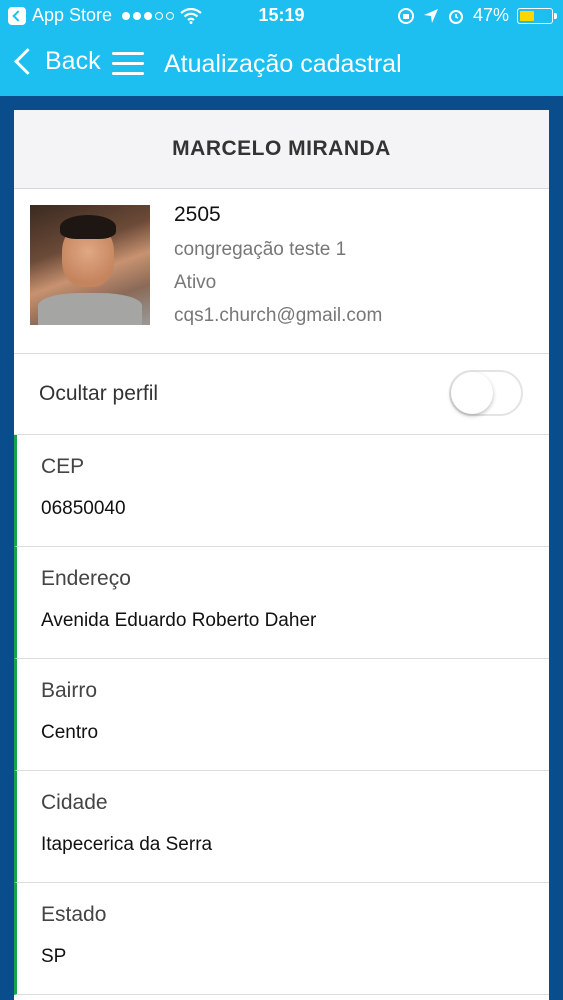 The height and width of the screenshot is (1000, 563). I want to click on rotation-lock-icon, so click(405, 15).